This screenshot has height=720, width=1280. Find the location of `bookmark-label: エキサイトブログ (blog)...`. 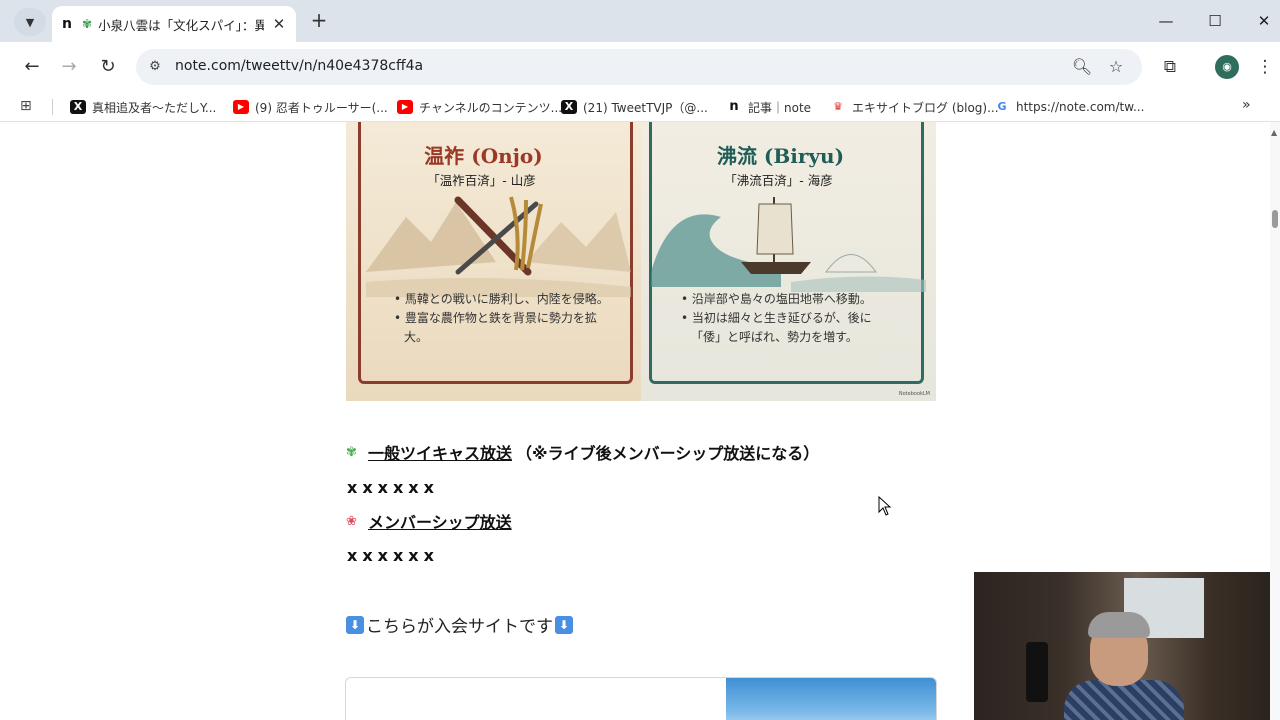

bookmark-label: エキサイトブログ (blog)... is located at coordinates (925, 107).